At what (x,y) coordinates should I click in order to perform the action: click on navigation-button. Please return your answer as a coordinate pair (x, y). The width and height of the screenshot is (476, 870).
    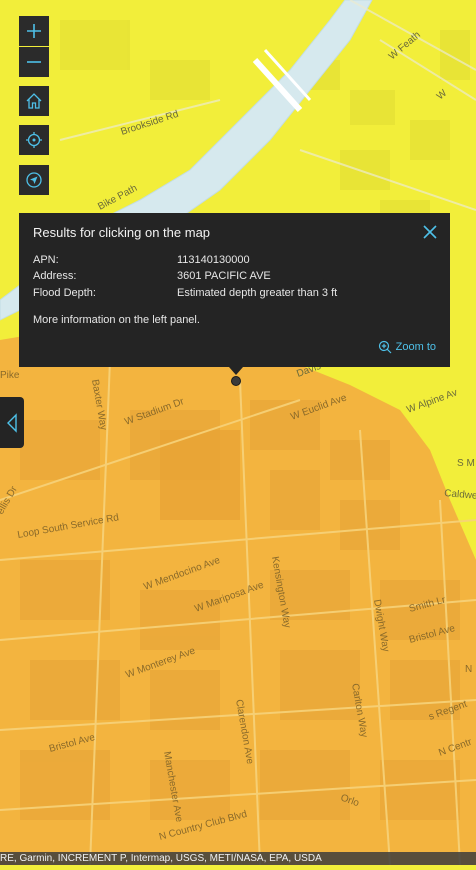
    Looking at the image, I should click on (34, 180).